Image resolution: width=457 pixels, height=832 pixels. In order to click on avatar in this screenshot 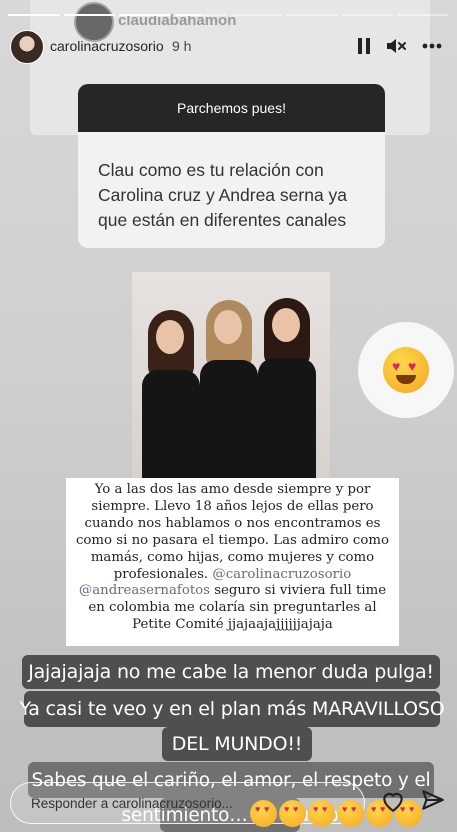, I will do `click(27, 47)`.